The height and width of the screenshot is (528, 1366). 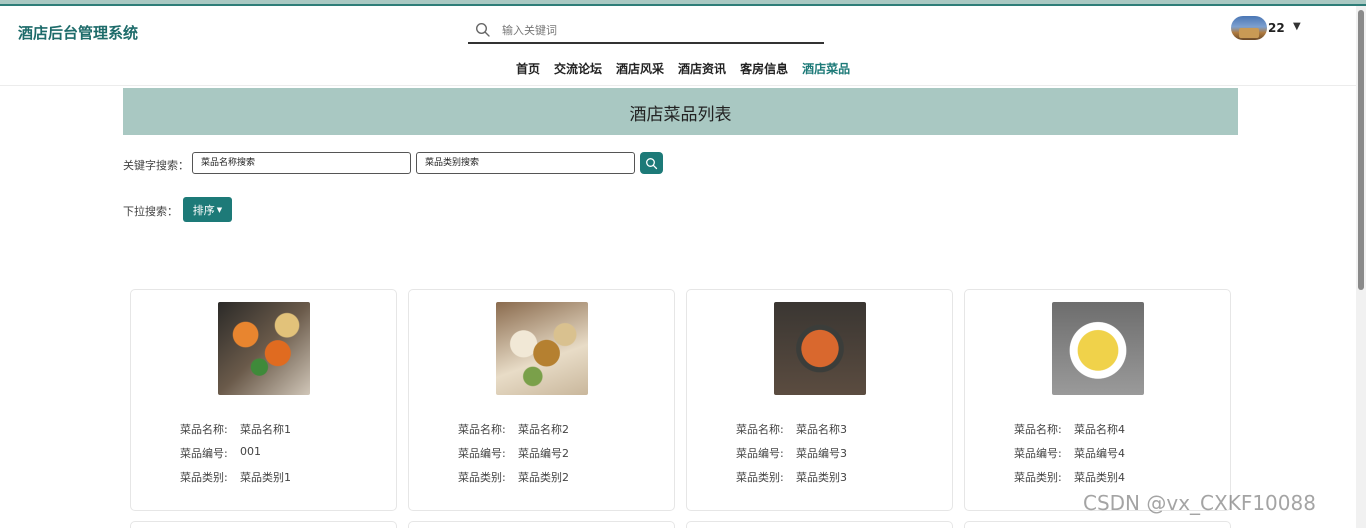 What do you see at coordinates (1099, 477) in the screenshot?
I see `dish-category: 菜品类别4` at bounding box center [1099, 477].